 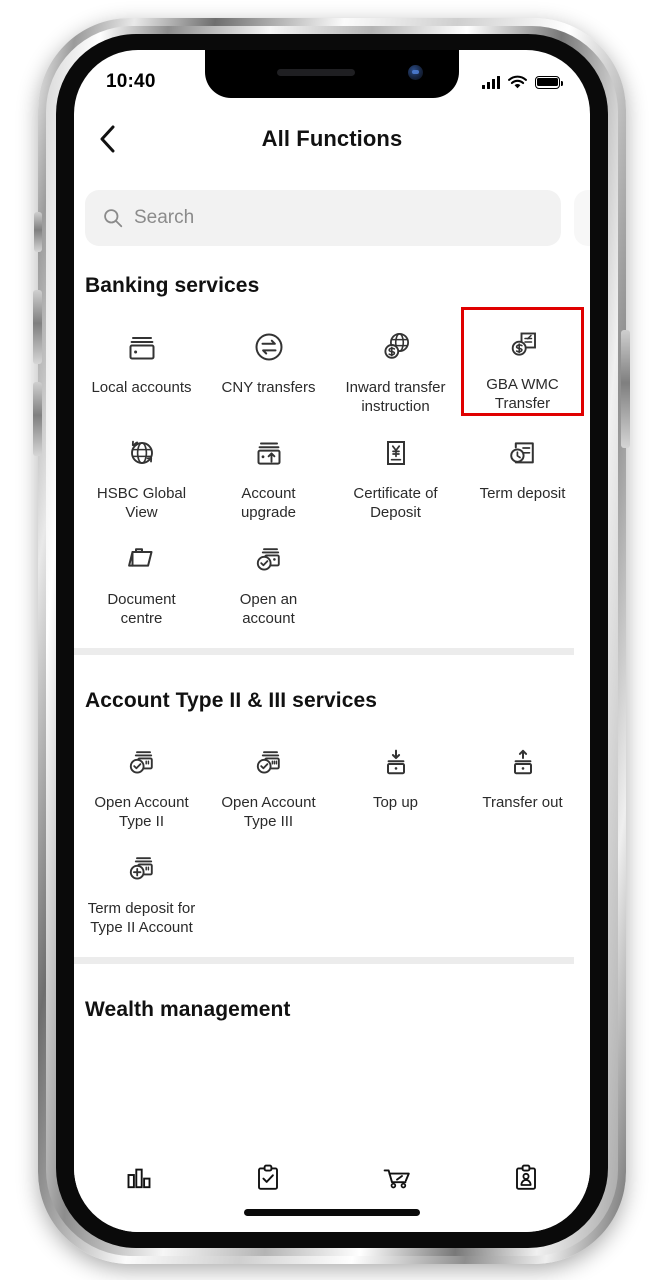 I want to click on tile-local-accounts: Local accounts, so click(x=141, y=363).